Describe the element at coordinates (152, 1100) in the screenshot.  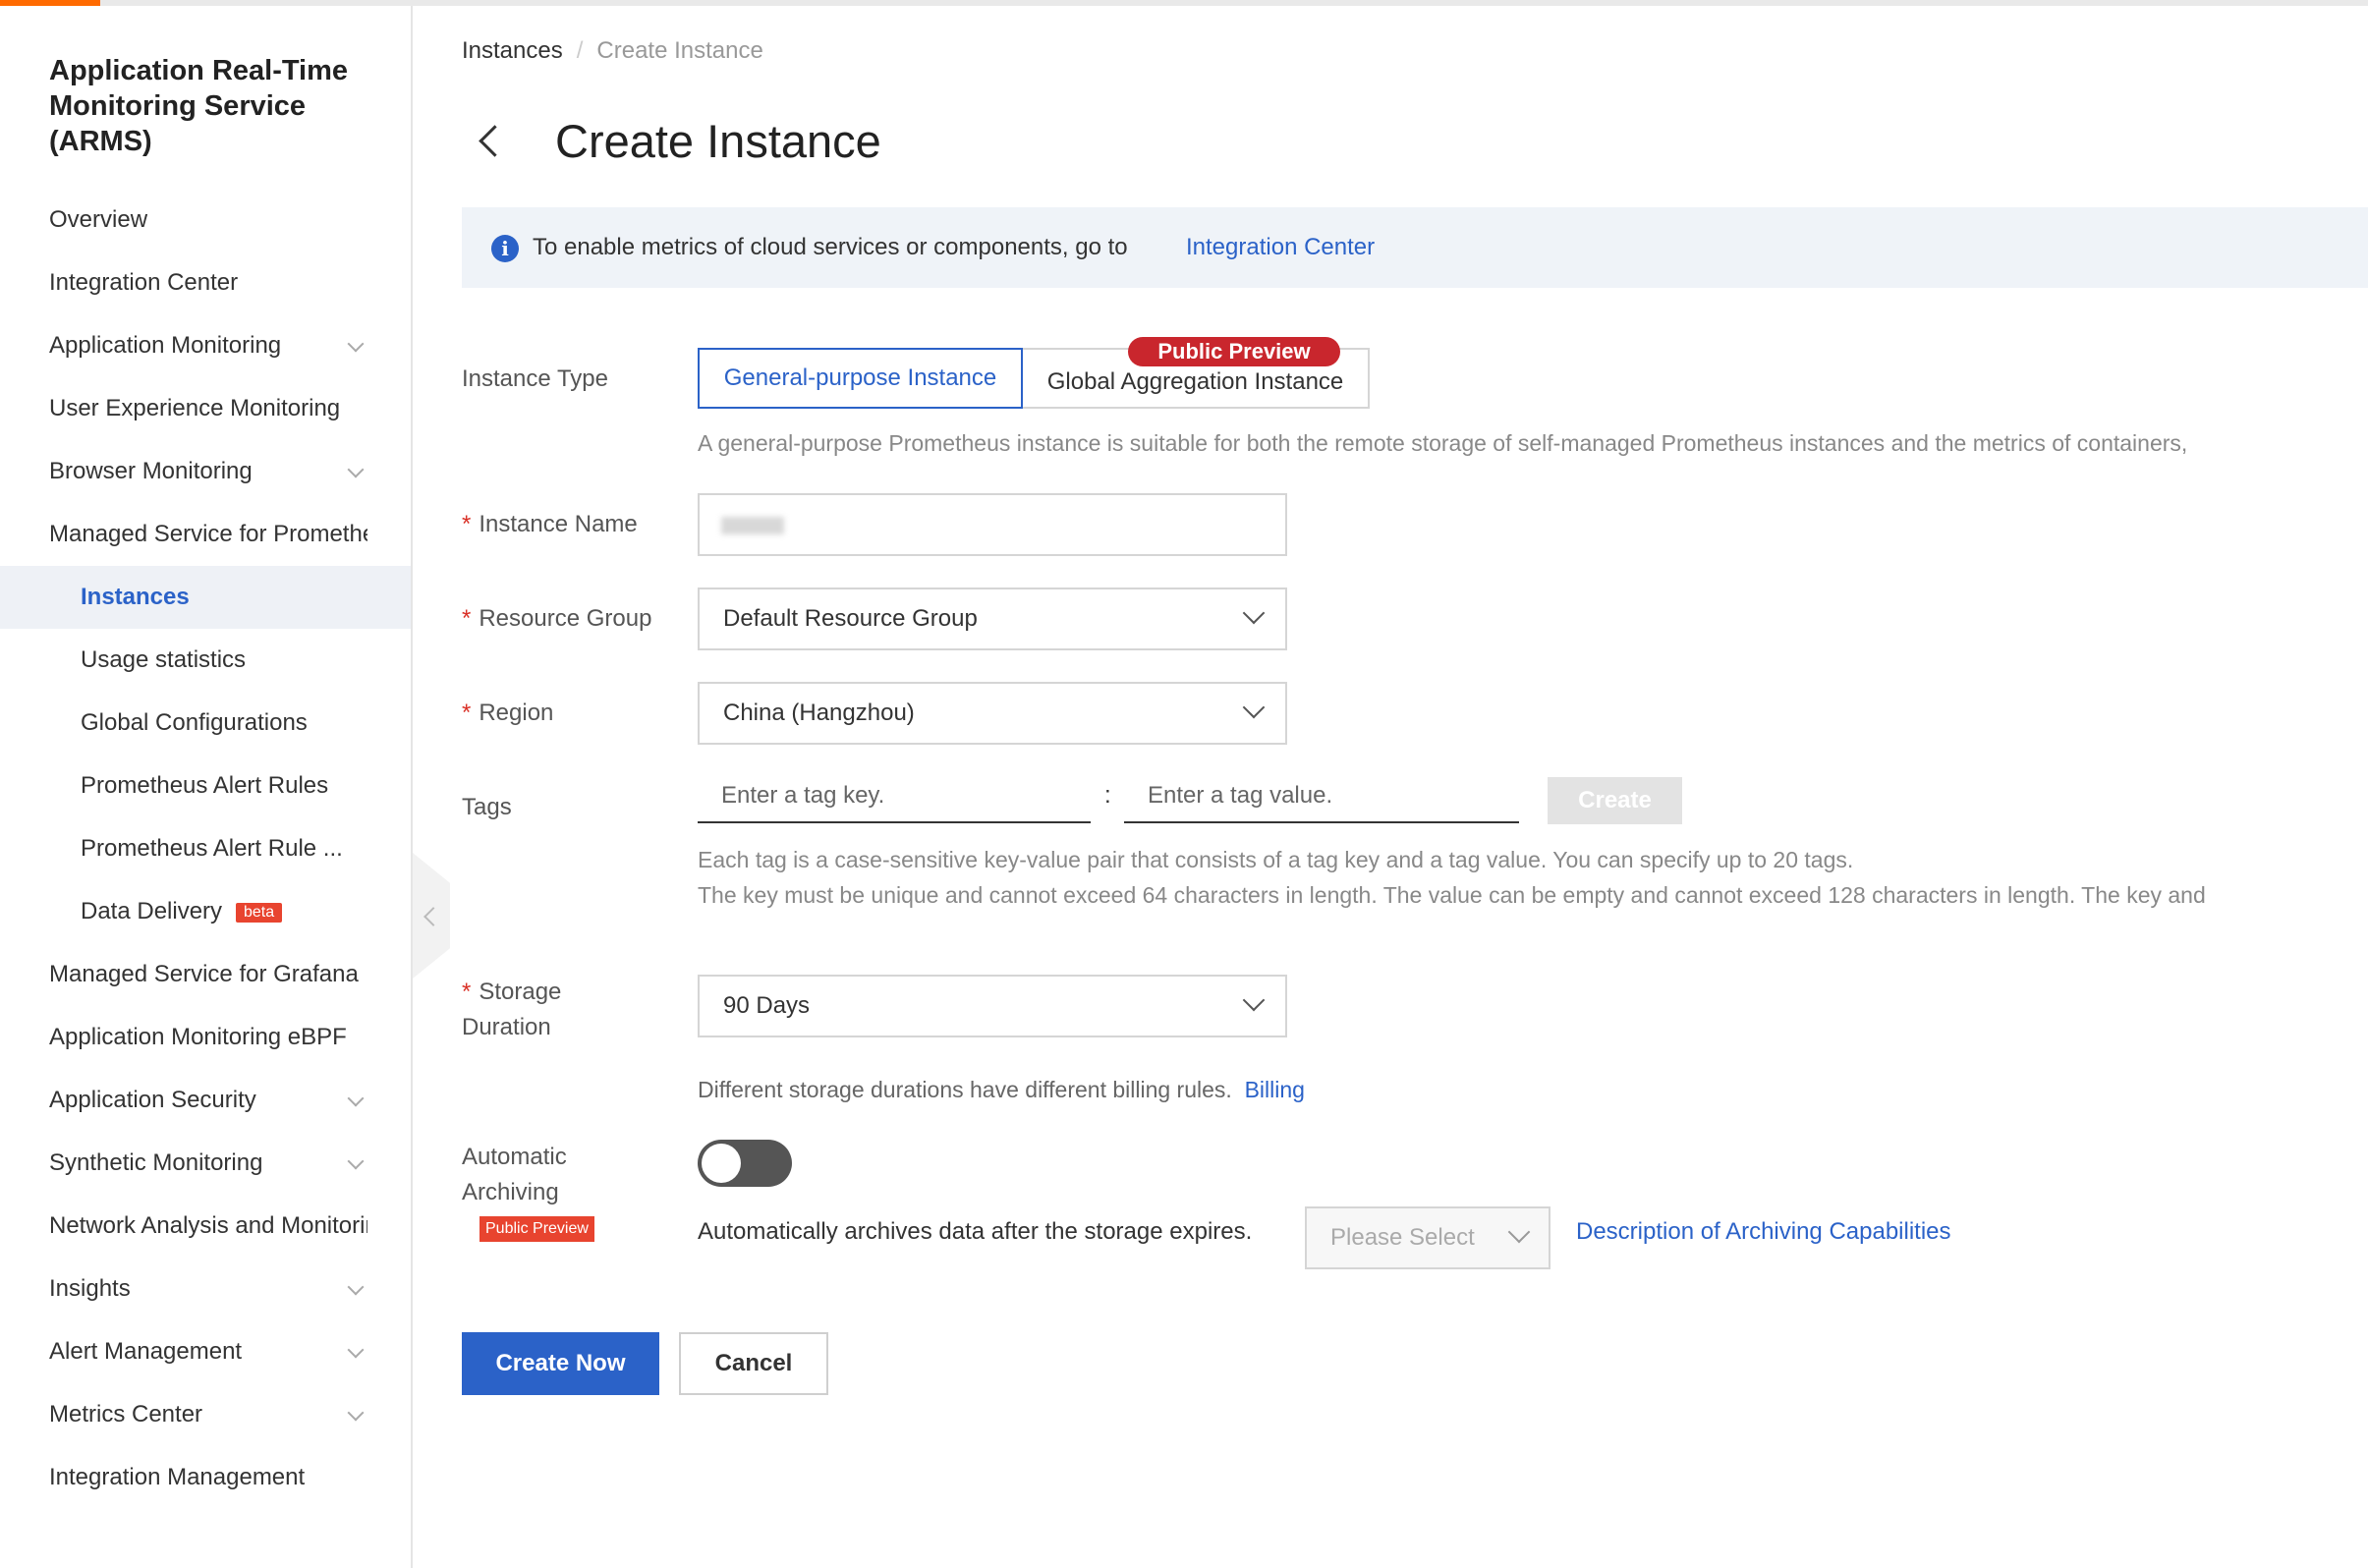
I see `sidebar-item-label: Application Security` at that location.